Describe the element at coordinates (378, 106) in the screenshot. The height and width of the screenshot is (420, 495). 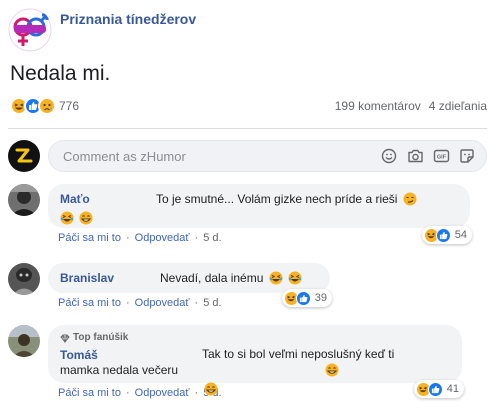
I see `comments-count-link: 199 komentárov` at that location.